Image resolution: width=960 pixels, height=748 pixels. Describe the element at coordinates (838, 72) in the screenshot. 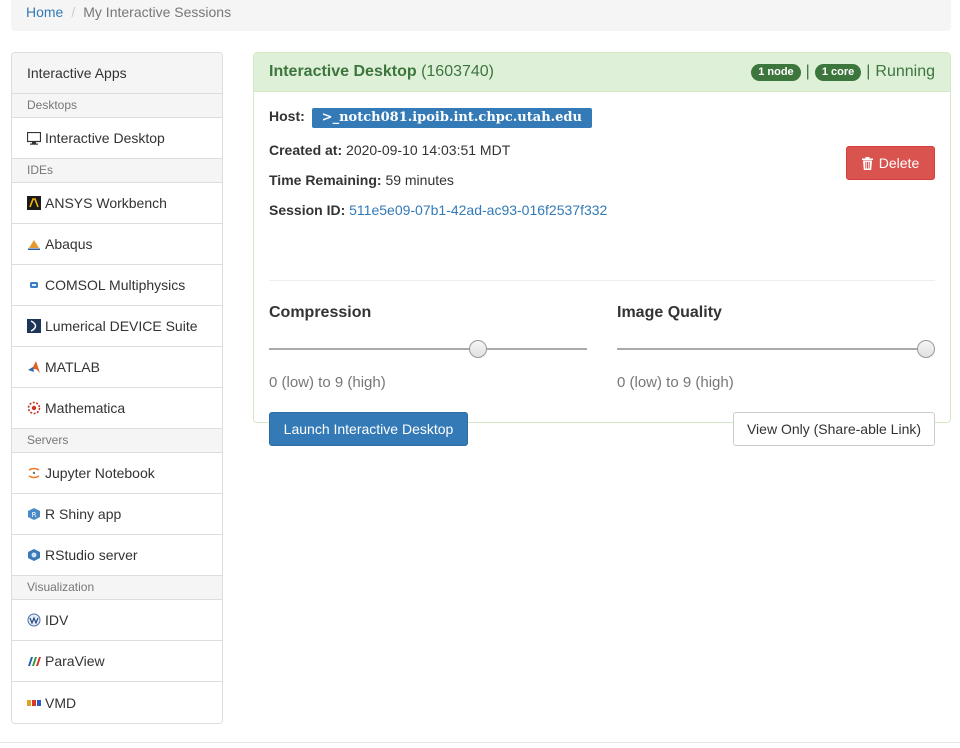

I see `cores-badge: 1 core` at that location.